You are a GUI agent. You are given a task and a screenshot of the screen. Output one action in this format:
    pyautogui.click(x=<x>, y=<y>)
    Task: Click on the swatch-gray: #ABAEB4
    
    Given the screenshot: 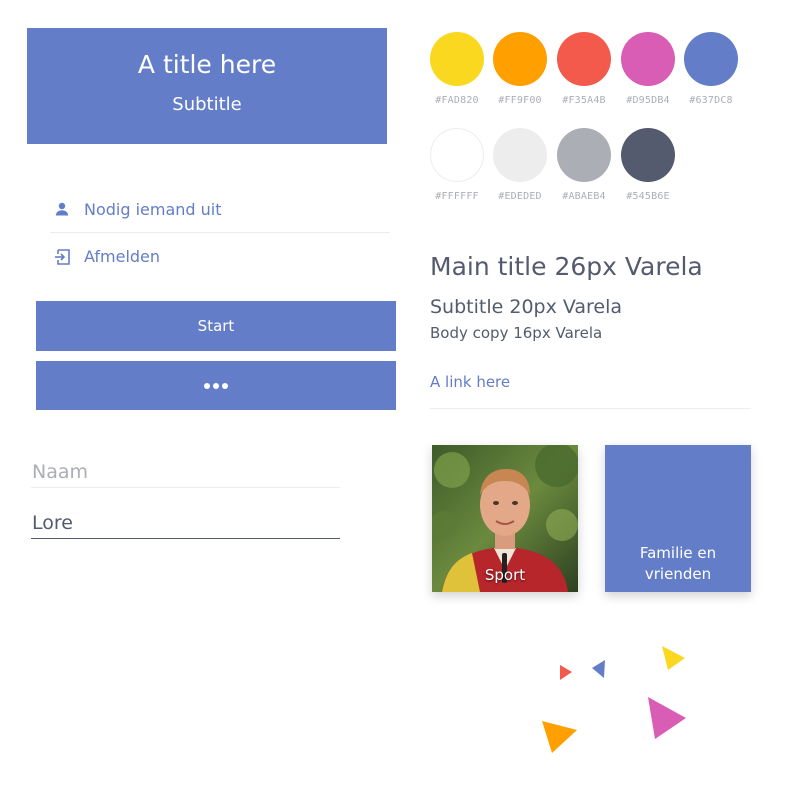 What is the action you would take?
    pyautogui.click(x=584, y=165)
    